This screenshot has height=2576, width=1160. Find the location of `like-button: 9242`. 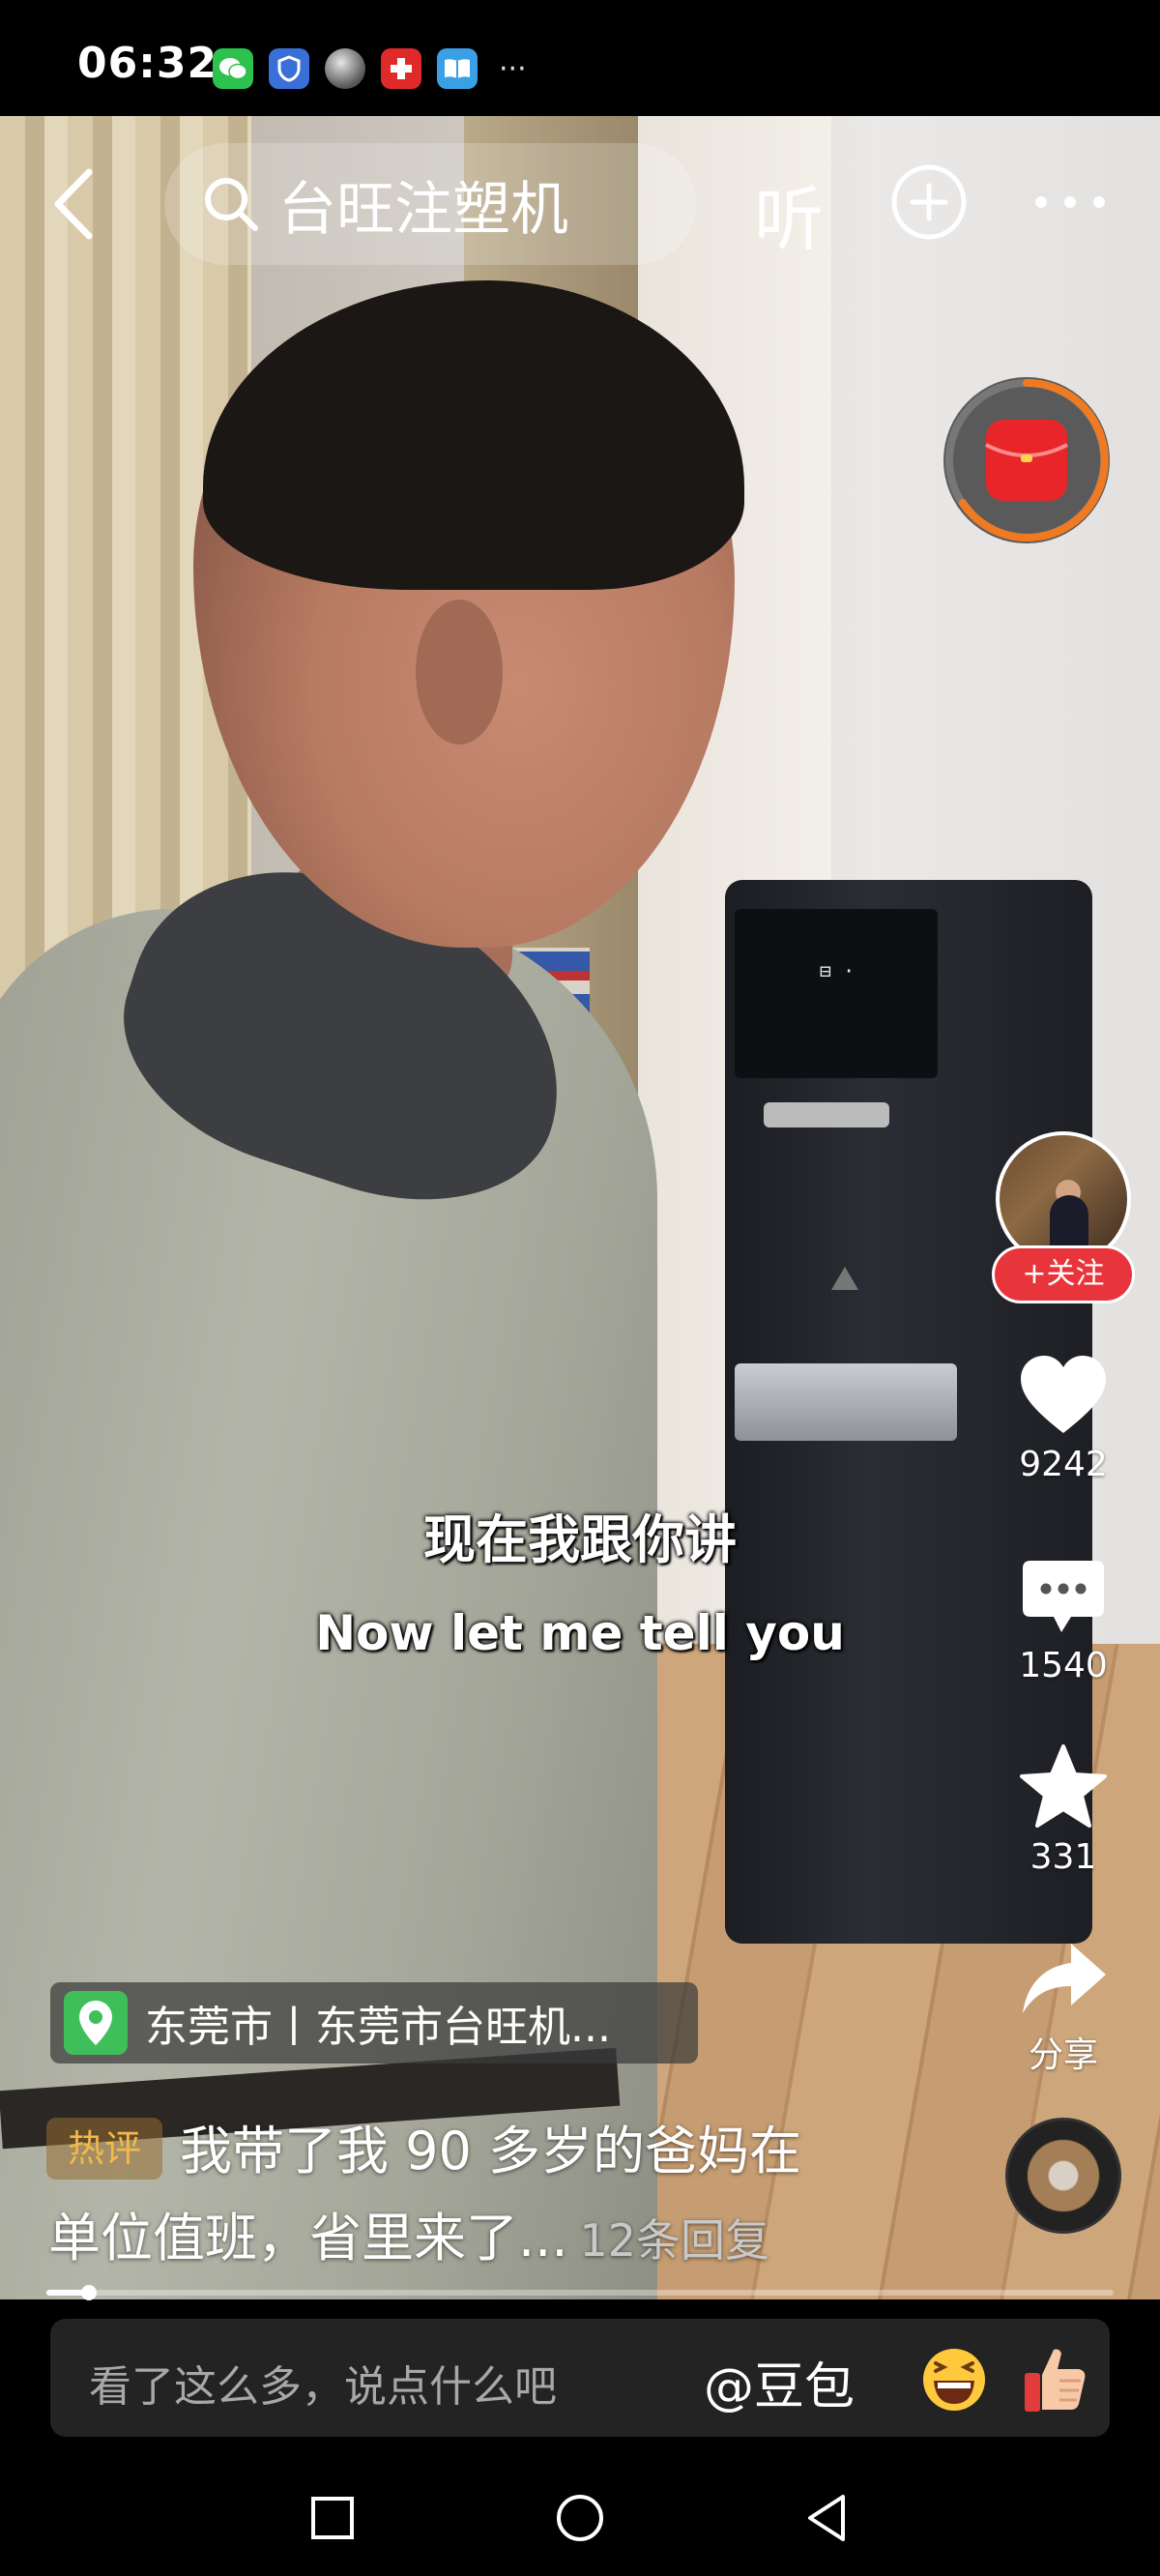

like-button: 9242 is located at coordinates (1063, 1419).